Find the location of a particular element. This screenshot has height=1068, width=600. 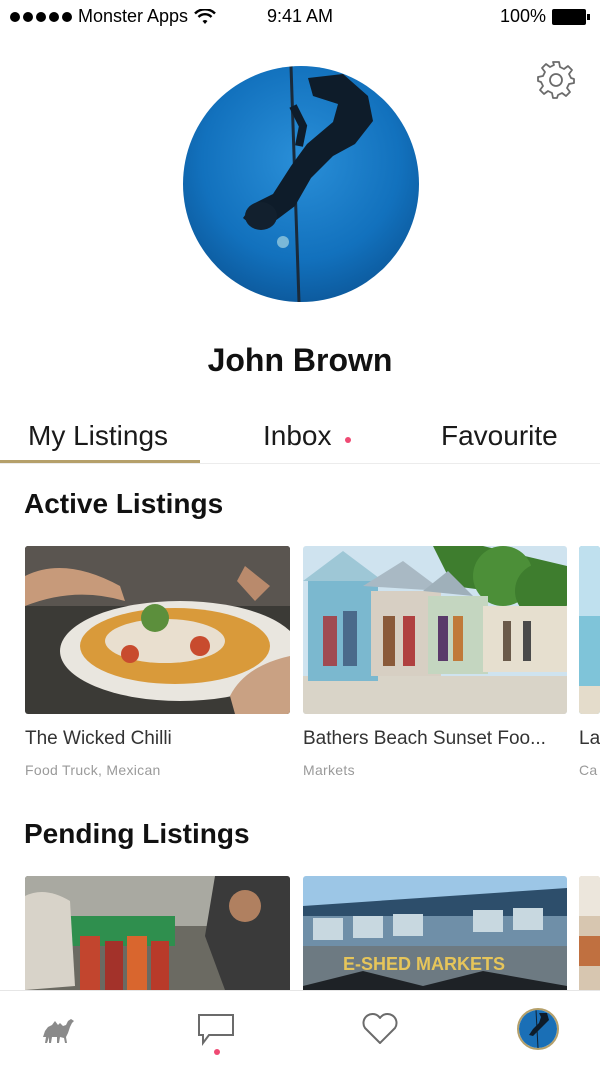

status-right: 100% is located at coordinates (545, 16).